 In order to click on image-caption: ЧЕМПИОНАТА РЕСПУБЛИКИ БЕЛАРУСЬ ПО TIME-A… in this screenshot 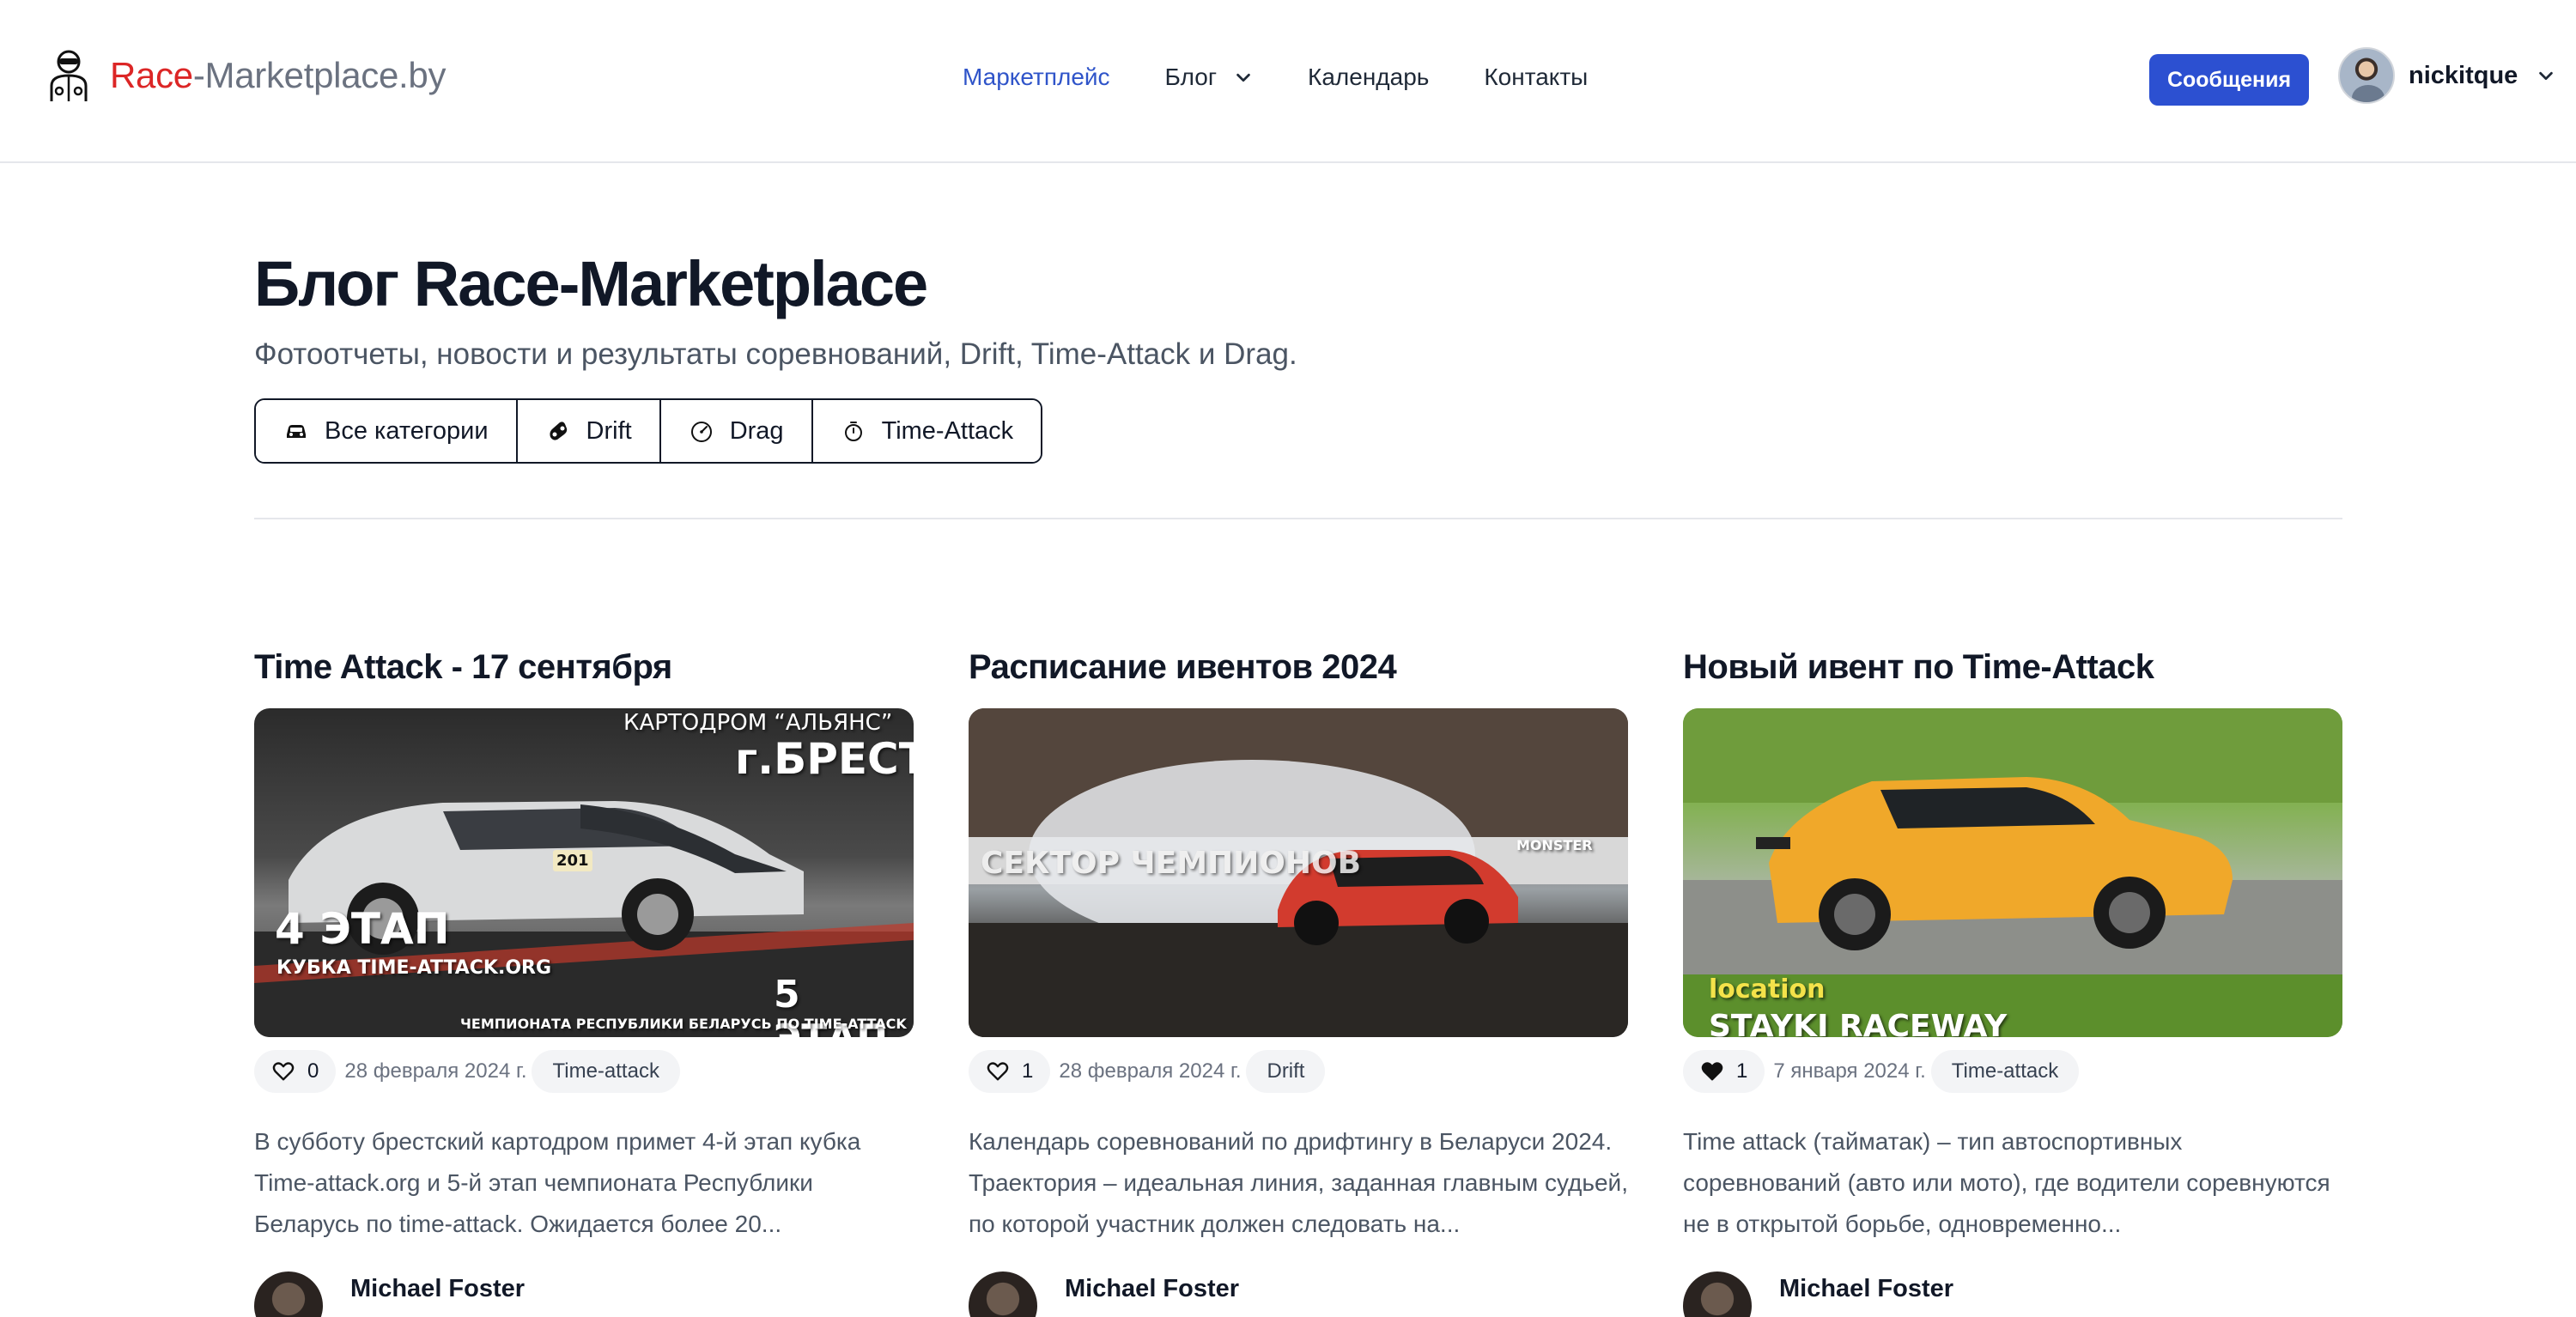, I will do `click(684, 1024)`.